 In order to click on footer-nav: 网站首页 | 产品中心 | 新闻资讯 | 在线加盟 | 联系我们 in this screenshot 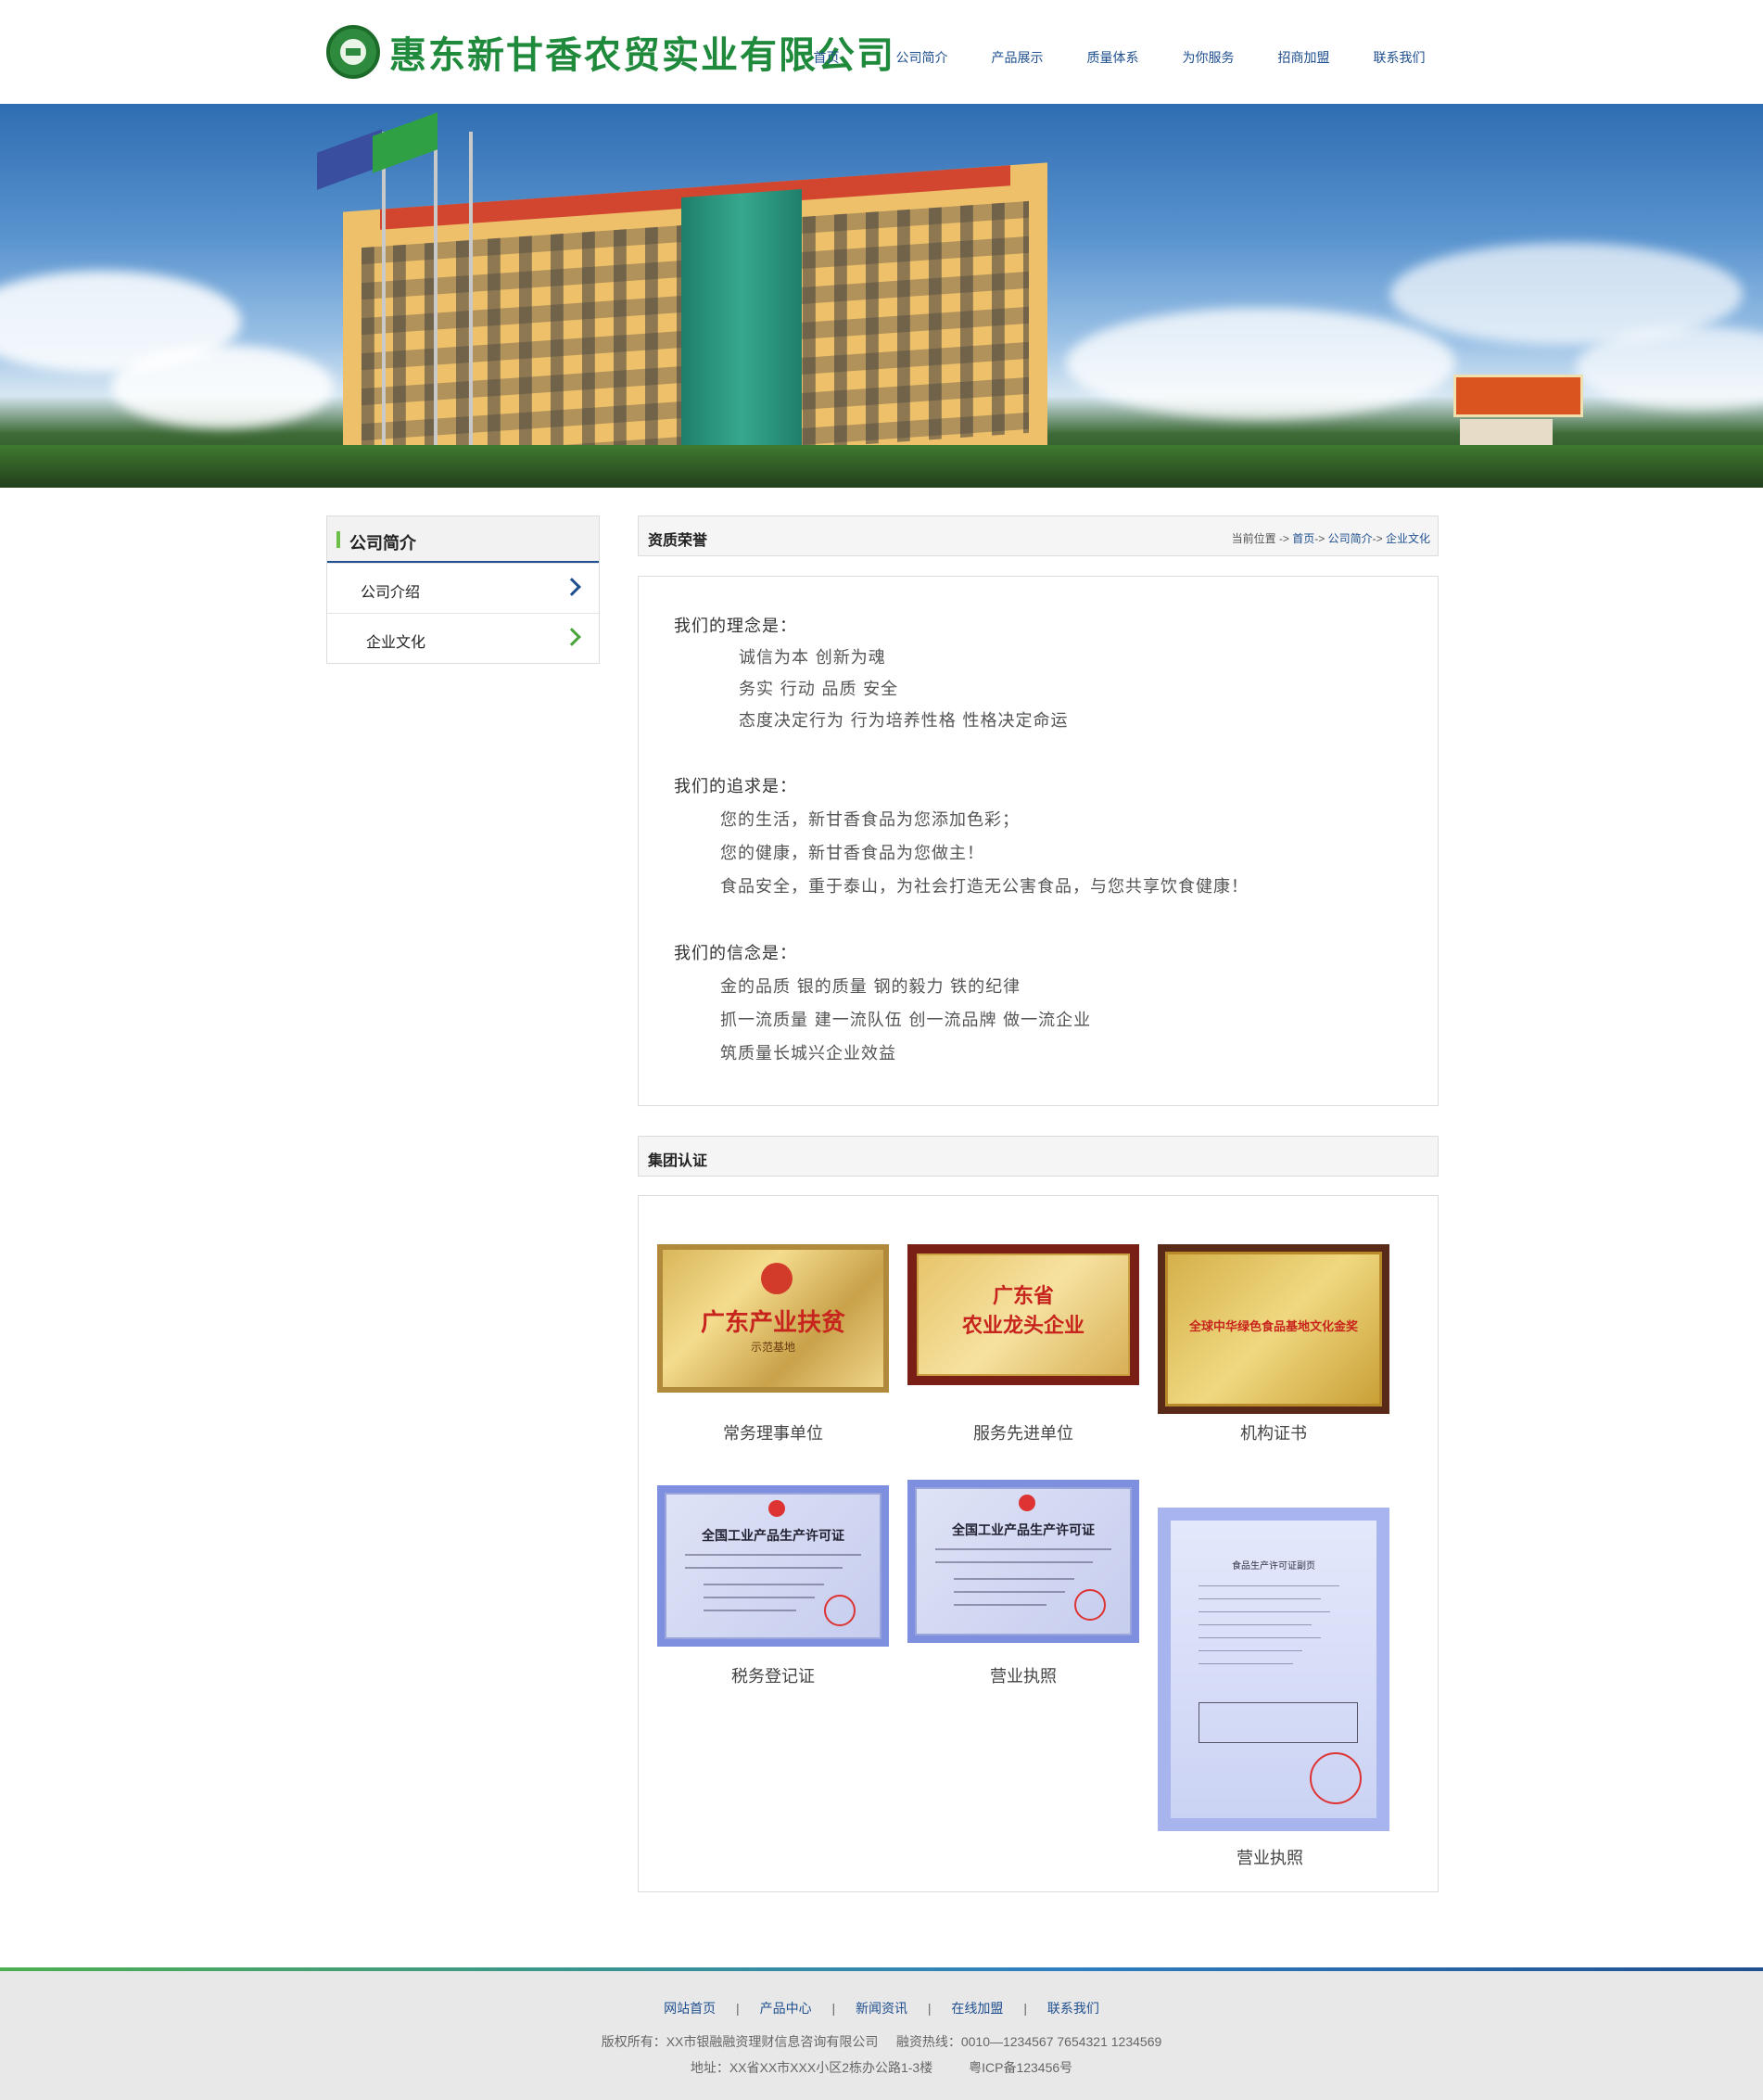, I will do `click(881, 2008)`.